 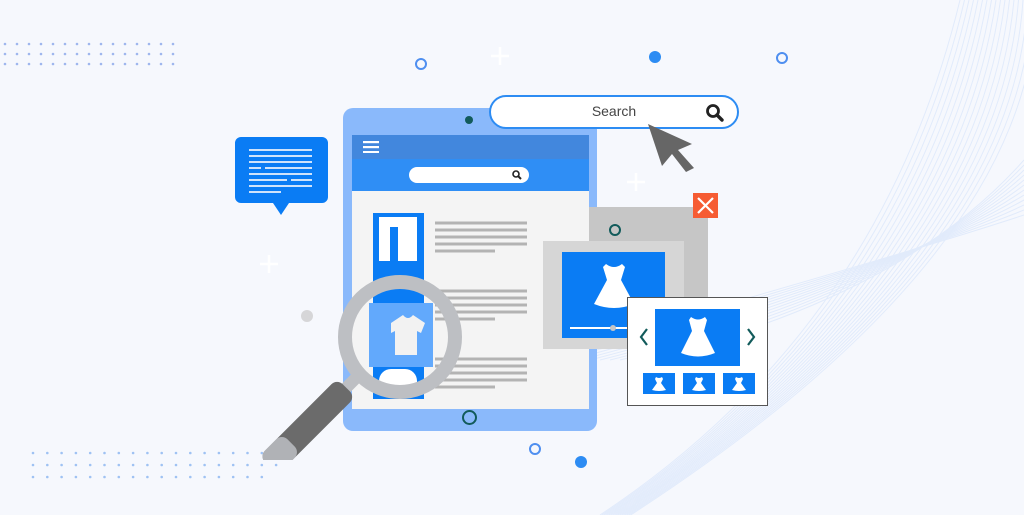 I want to click on app-search-area, so click(x=470, y=175).